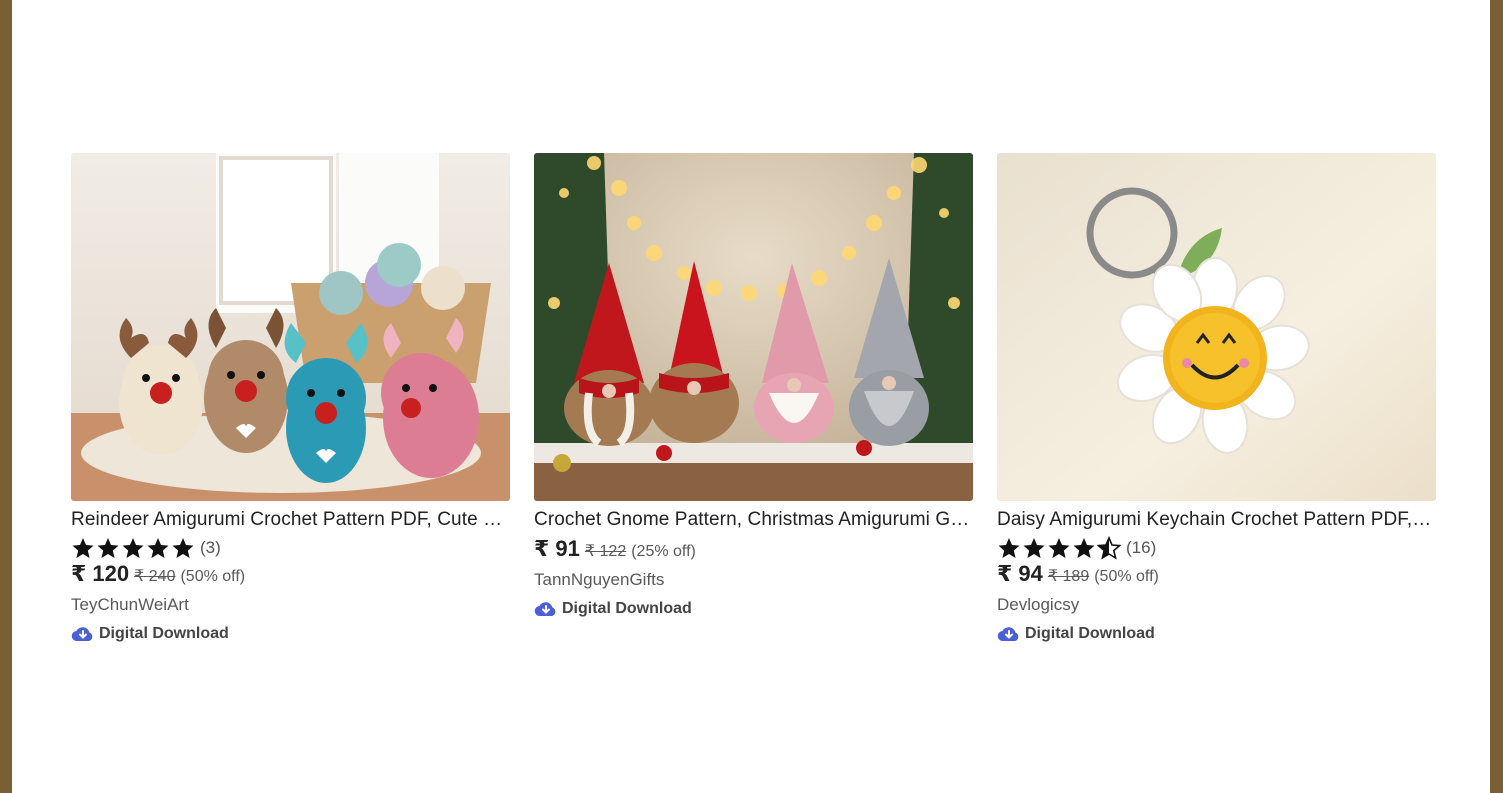  I want to click on star-half-icon, so click(1109, 547).